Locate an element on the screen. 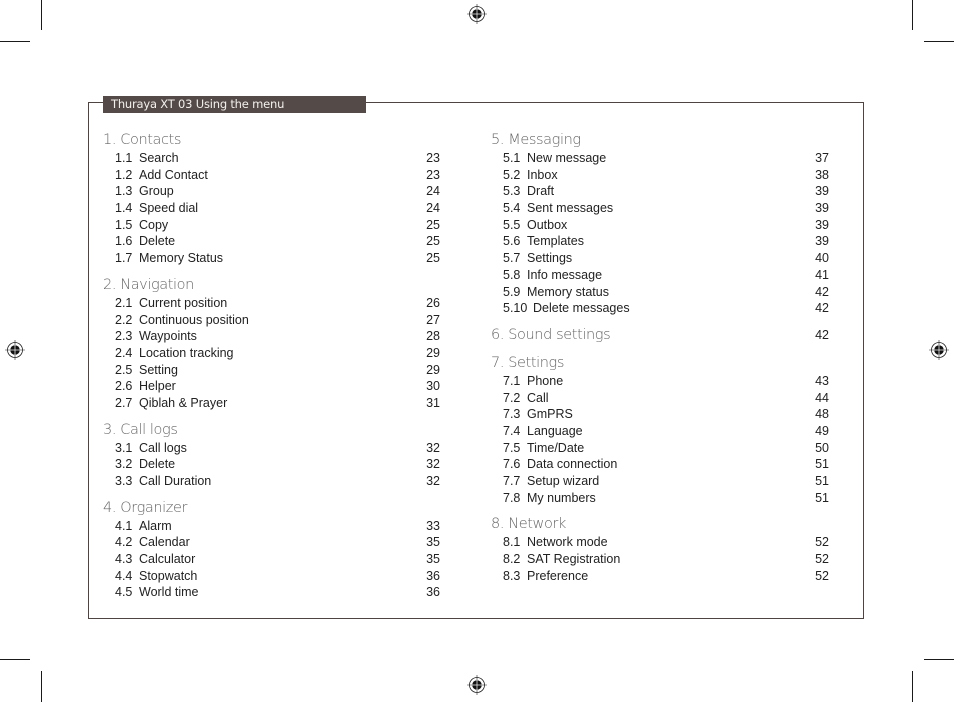 The height and width of the screenshot is (702, 954). toc-entry-text: 7.6 Data connection is located at coordinates (560, 464).